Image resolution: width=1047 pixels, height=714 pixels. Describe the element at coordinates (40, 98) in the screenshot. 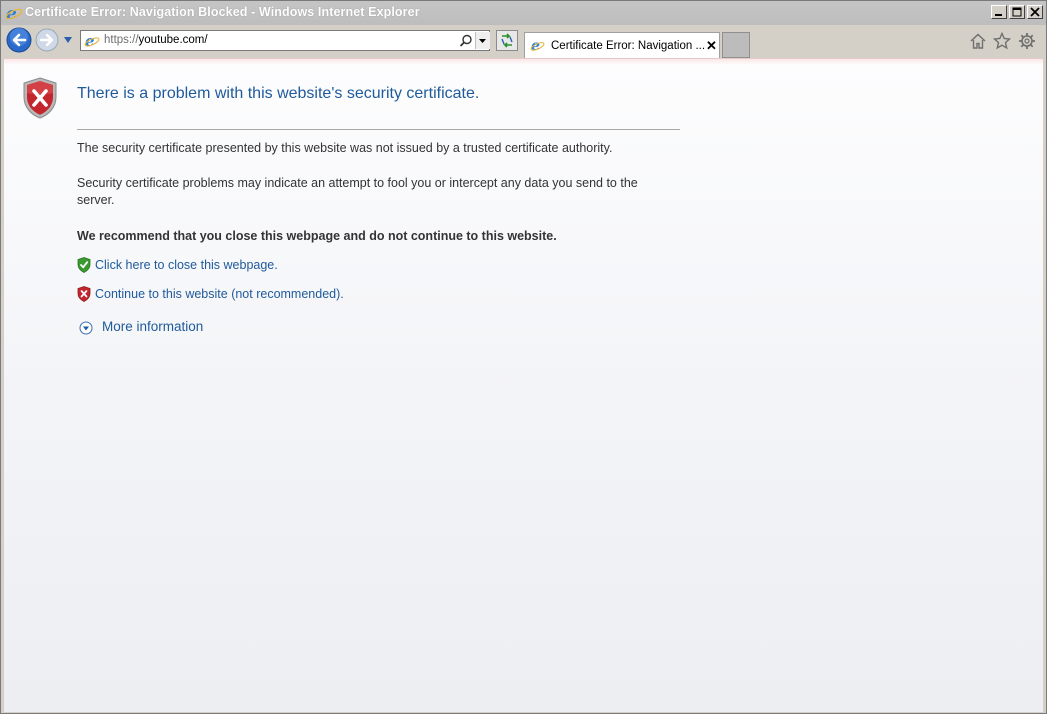

I see `shield-error-icon` at that location.